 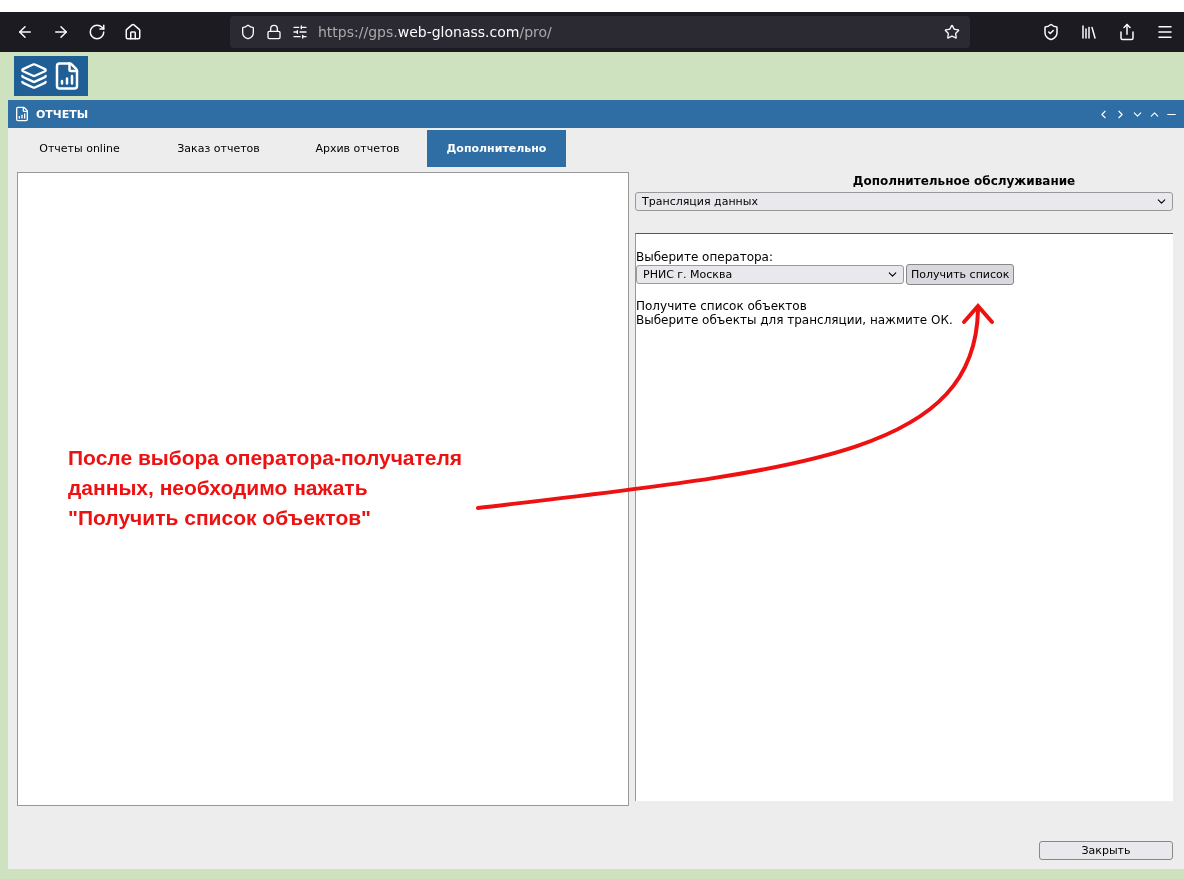 What do you see at coordinates (61, 32) in the screenshot?
I see `forward-icon` at bounding box center [61, 32].